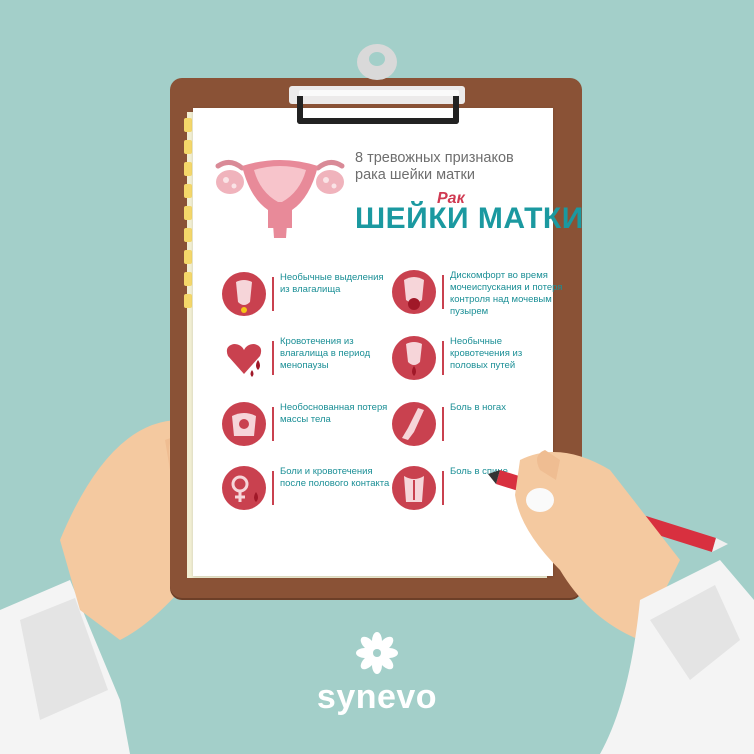 The width and height of the screenshot is (754, 754). What do you see at coordinates (377, 697) in the screenshot?
I see `brand-name: synevo` at bounding box center [377, 697].